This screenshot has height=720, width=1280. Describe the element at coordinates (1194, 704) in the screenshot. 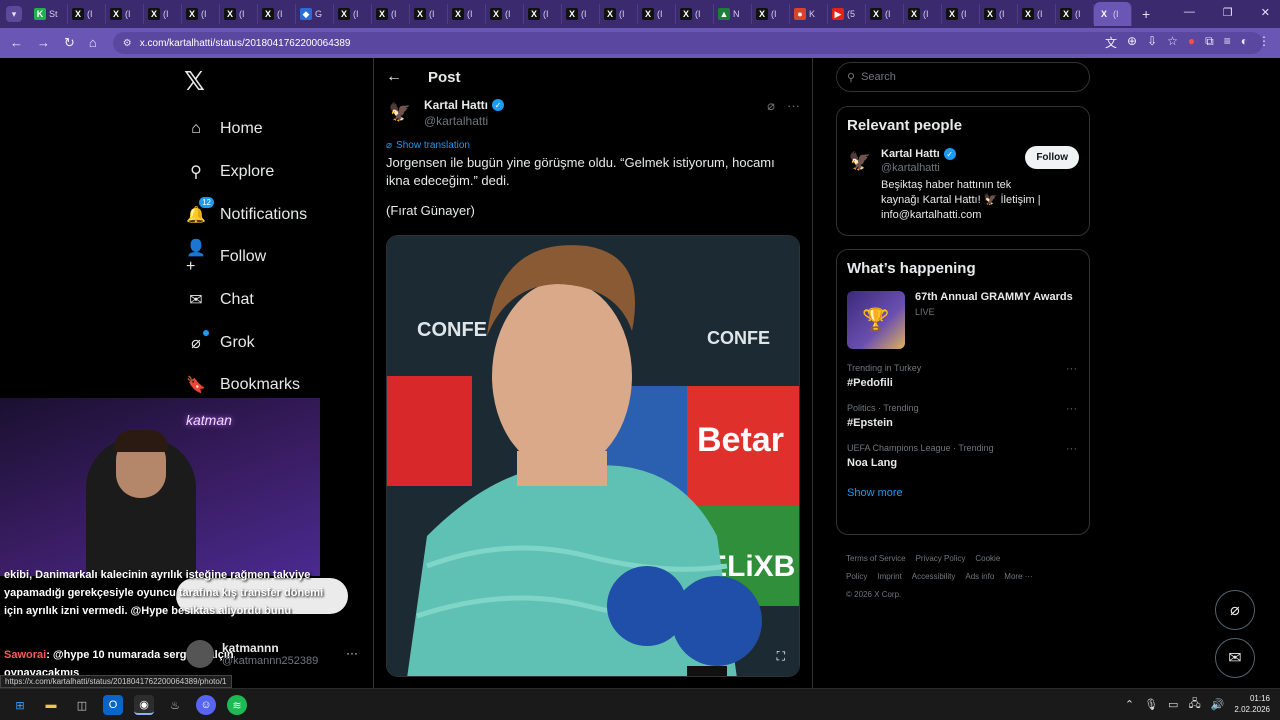

I see `network-icon: 🖧` at that location.